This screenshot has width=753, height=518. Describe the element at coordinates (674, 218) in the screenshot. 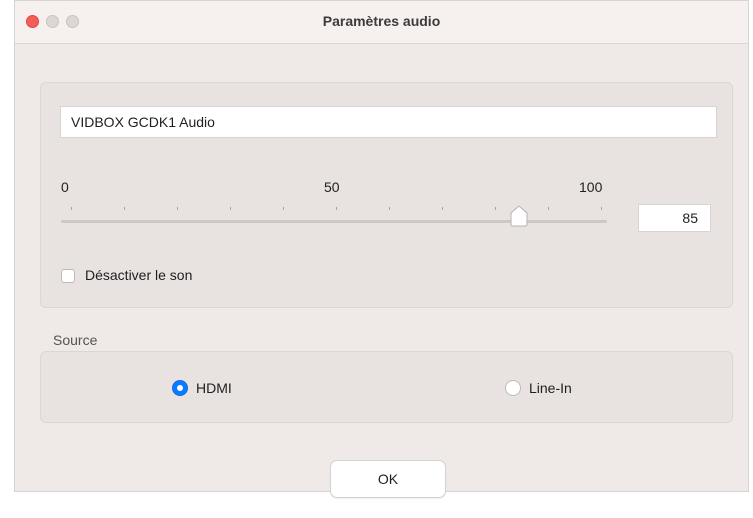

I see `volume-value-field: 85` at that location.